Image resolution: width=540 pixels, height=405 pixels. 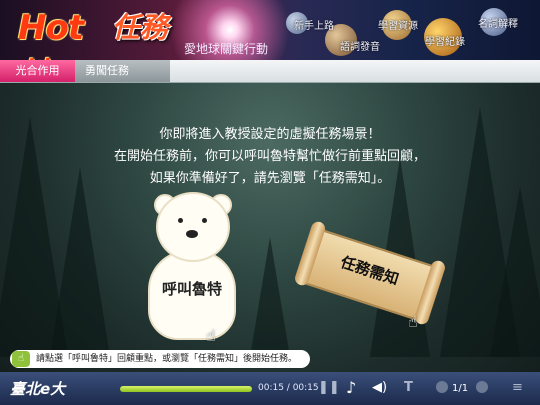 What do you see at coordinates (21, 359) in the screenshot?
I see `hand-hint-icon: ☝` at bounding box center [21, 359].